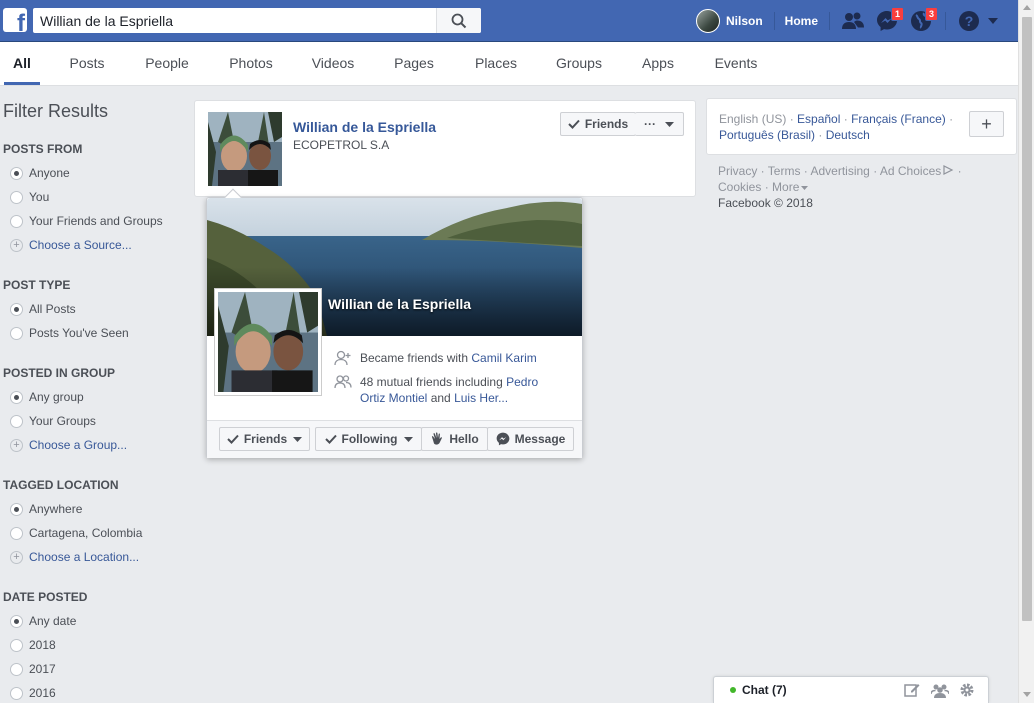  I want to click on user-avatar, so click(708, 21).